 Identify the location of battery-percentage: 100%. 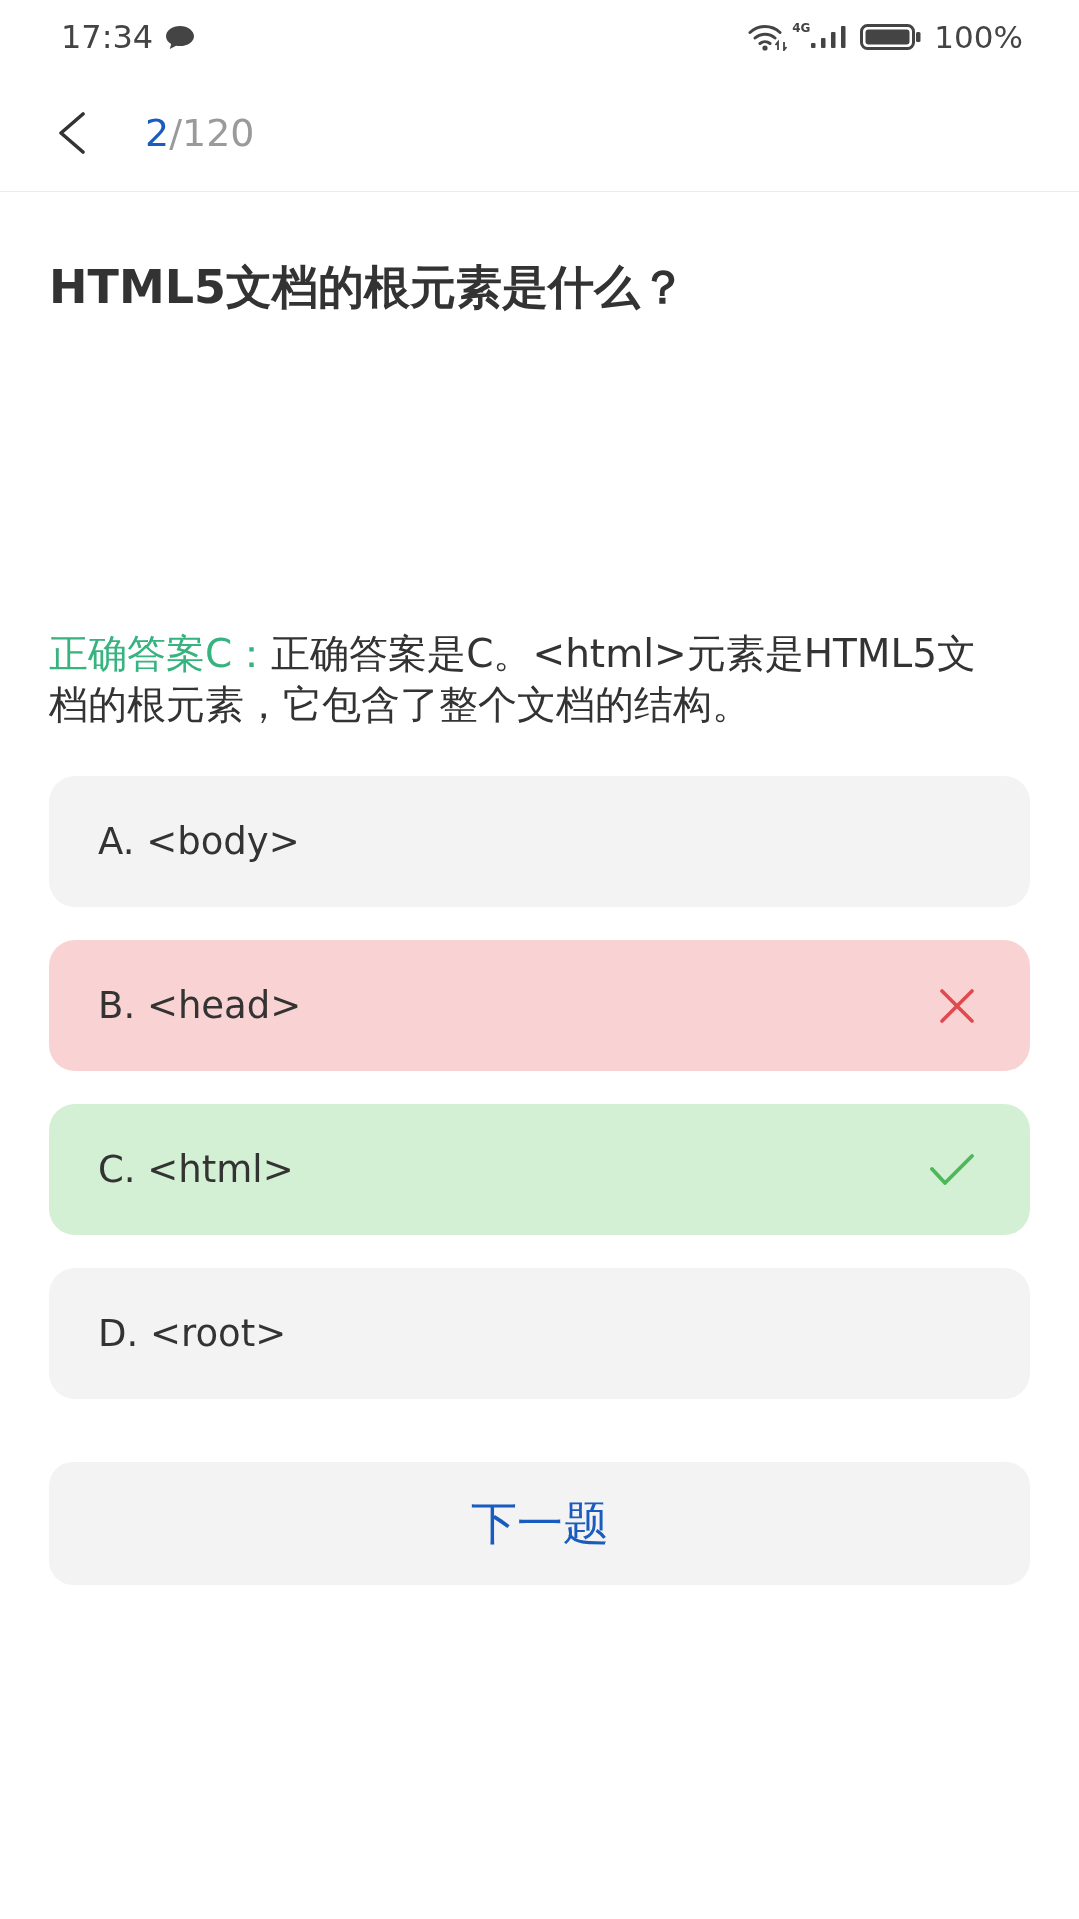
(978, 37).